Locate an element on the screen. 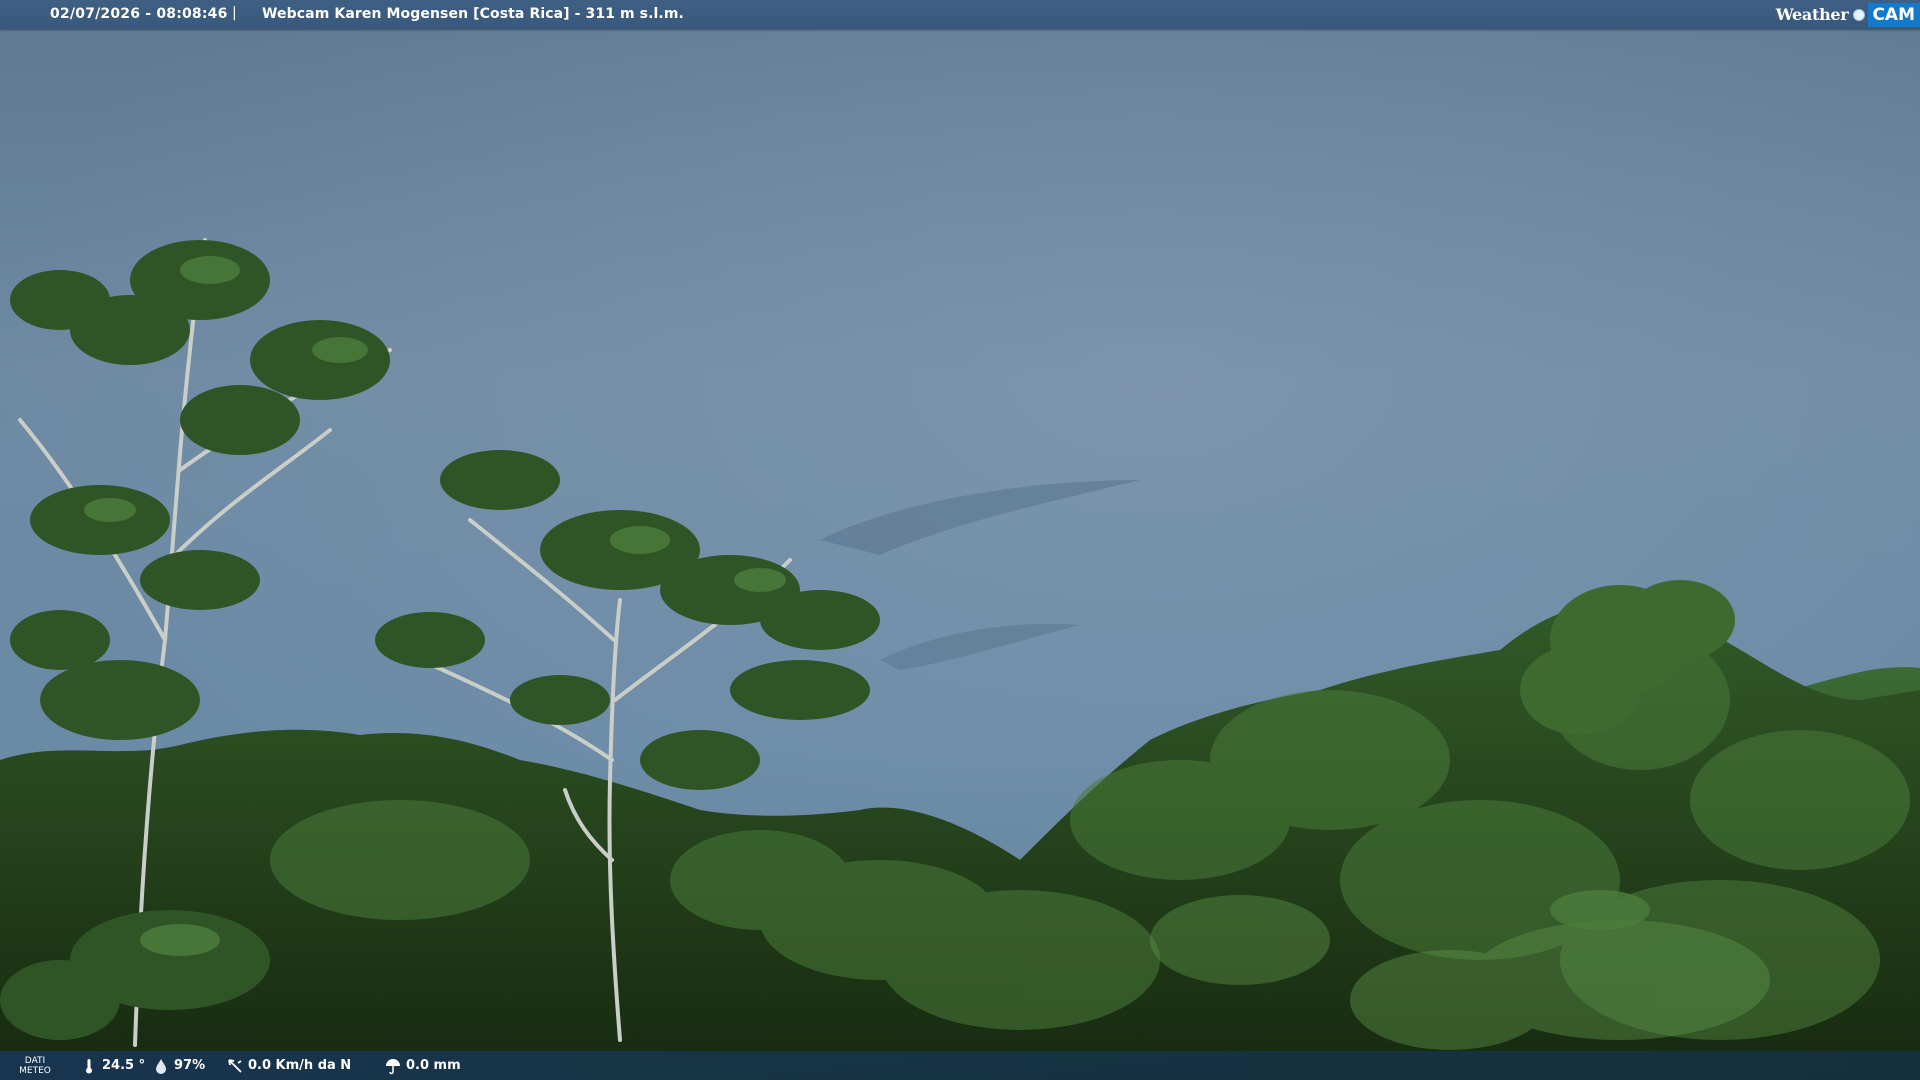 The image size is (1920, 1080). weather-data-label: DATI METEO is located at coordinates (35, 1065).